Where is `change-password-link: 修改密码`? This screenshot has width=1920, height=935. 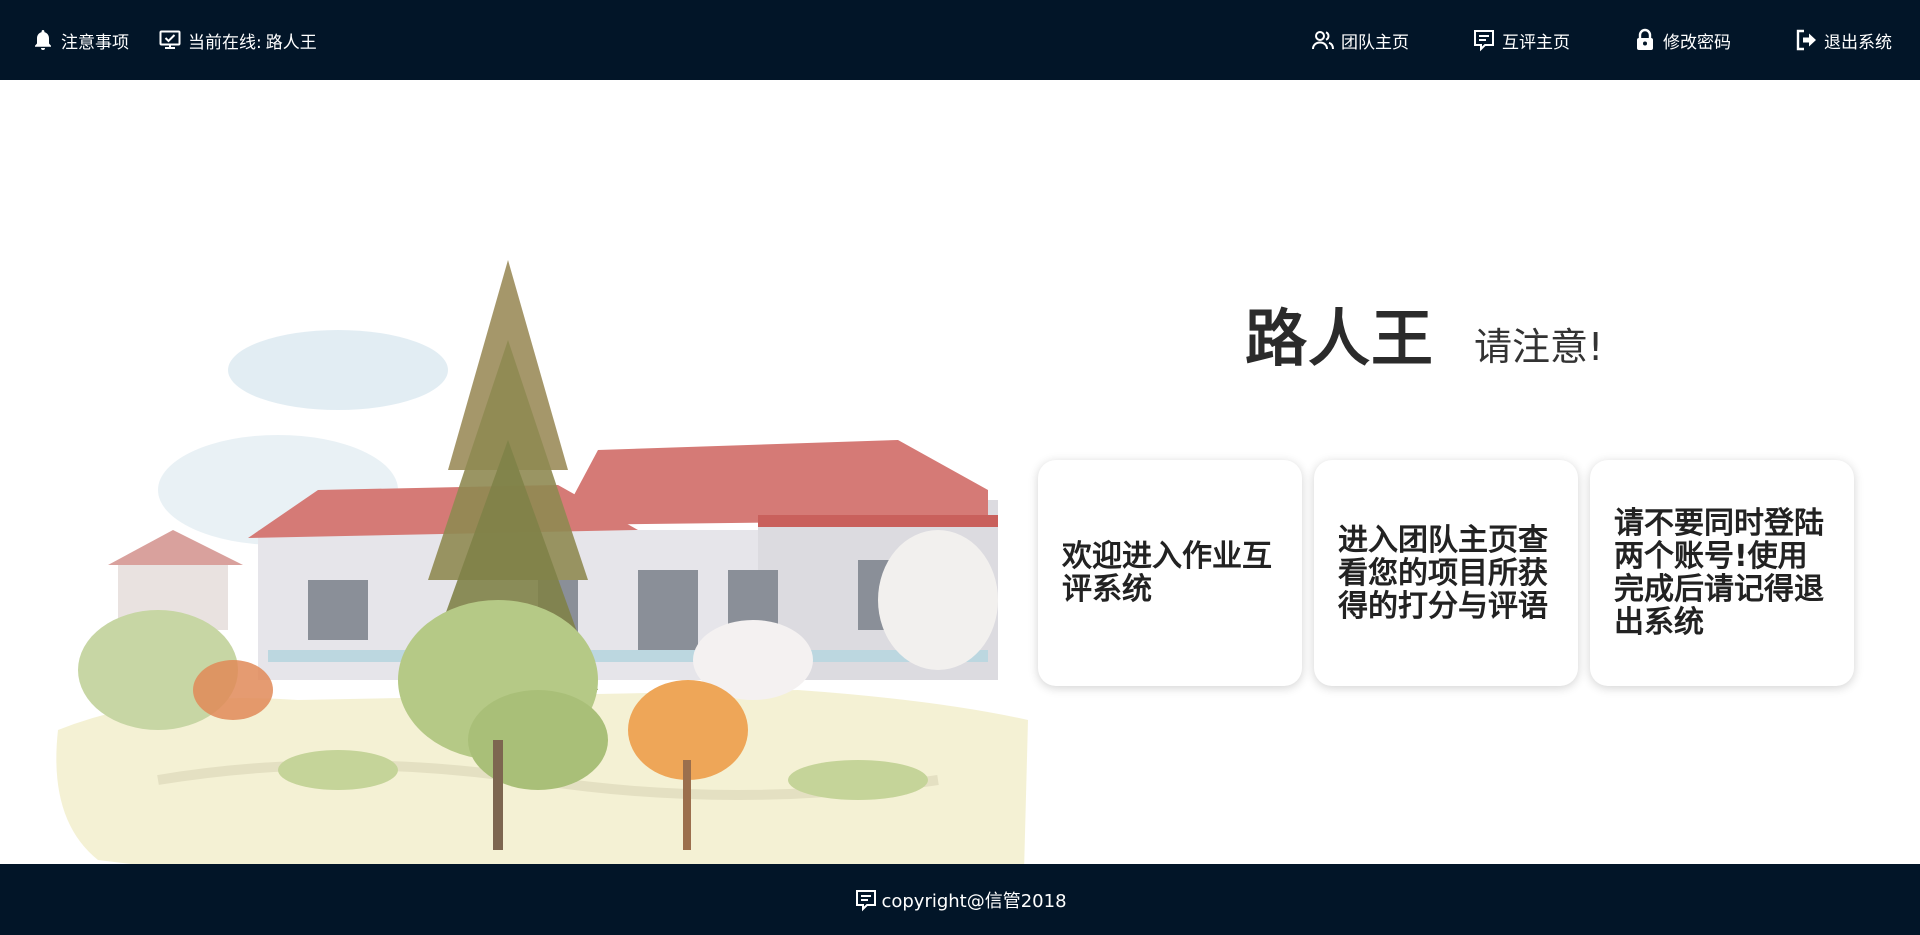 change-password-link: 修改密码 is located at coordinates (1681, 40).